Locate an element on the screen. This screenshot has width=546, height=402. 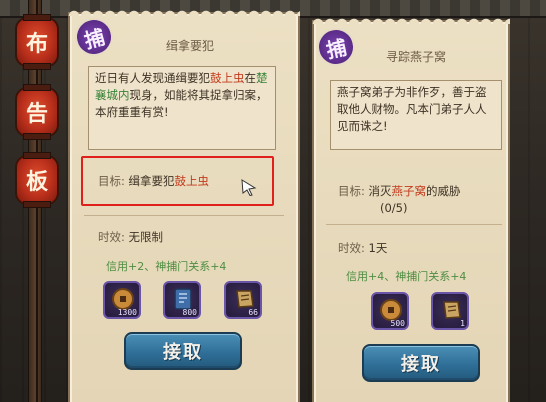
target-text: 缉拿要犯 is located at coordinates (151, 181).